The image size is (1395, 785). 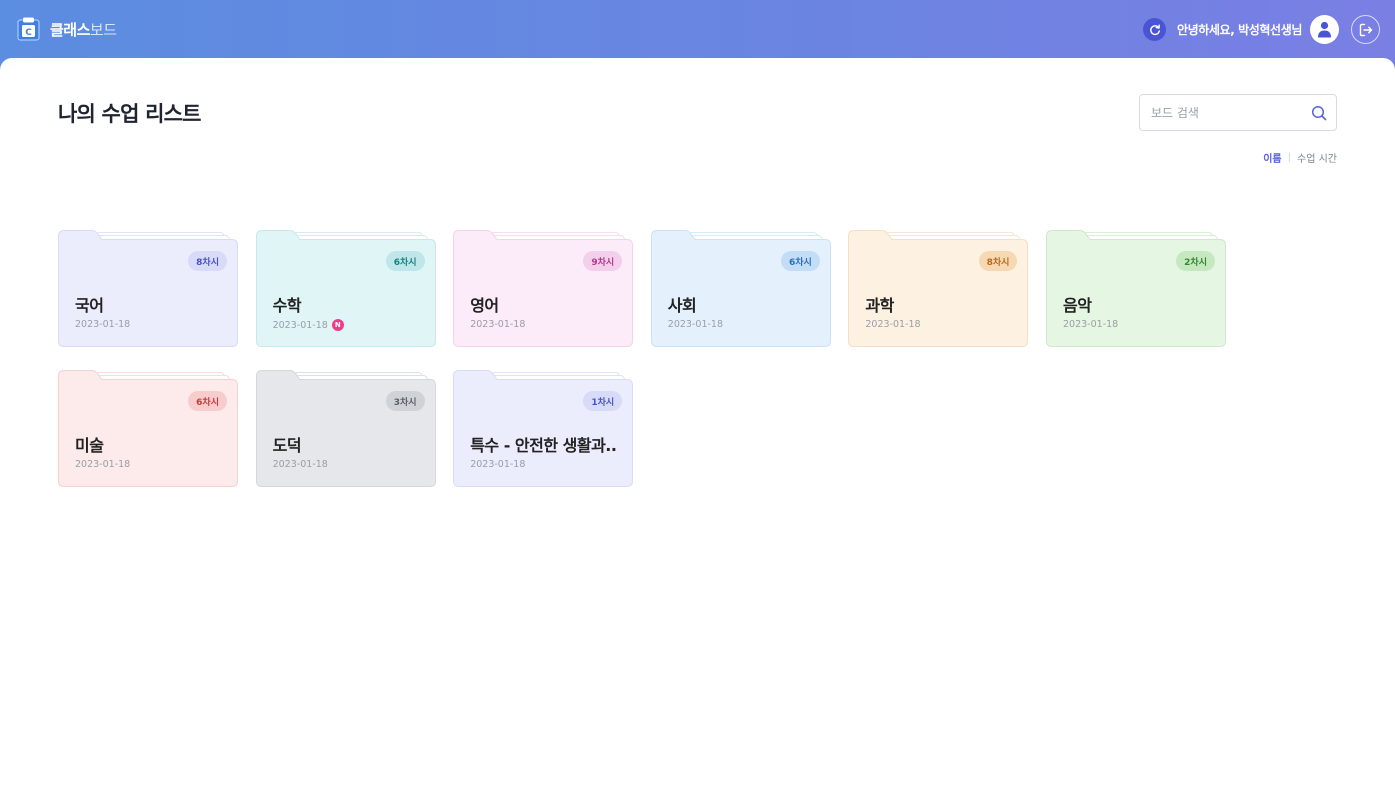 What do you see at coordinates (148, 428) in the screenshot?
I see `board-card: 6차시미술 2023-01-18` at bounding box center [148, 428].